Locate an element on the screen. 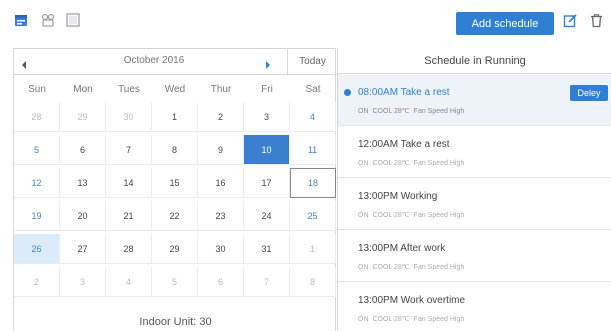 This screenshot has height=331, width=611. weekday-header: Fri is located at coordinates (267, 89).